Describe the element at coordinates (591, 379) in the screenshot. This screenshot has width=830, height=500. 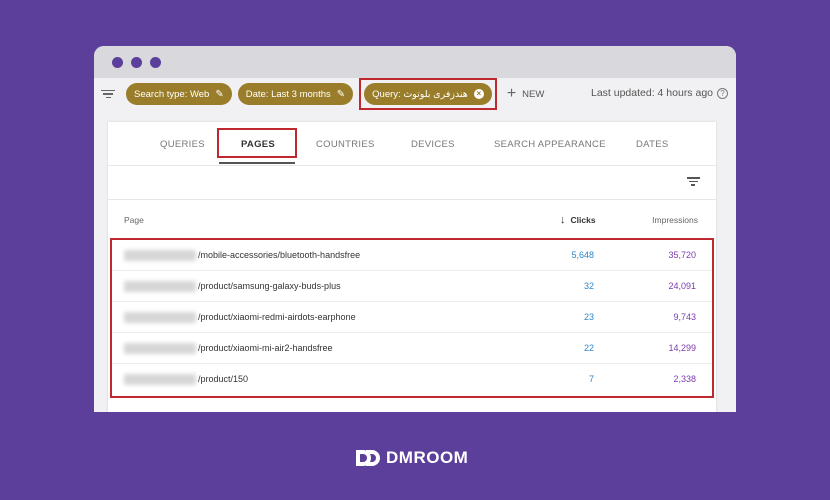
I see `clicks-value: 7` at that location.